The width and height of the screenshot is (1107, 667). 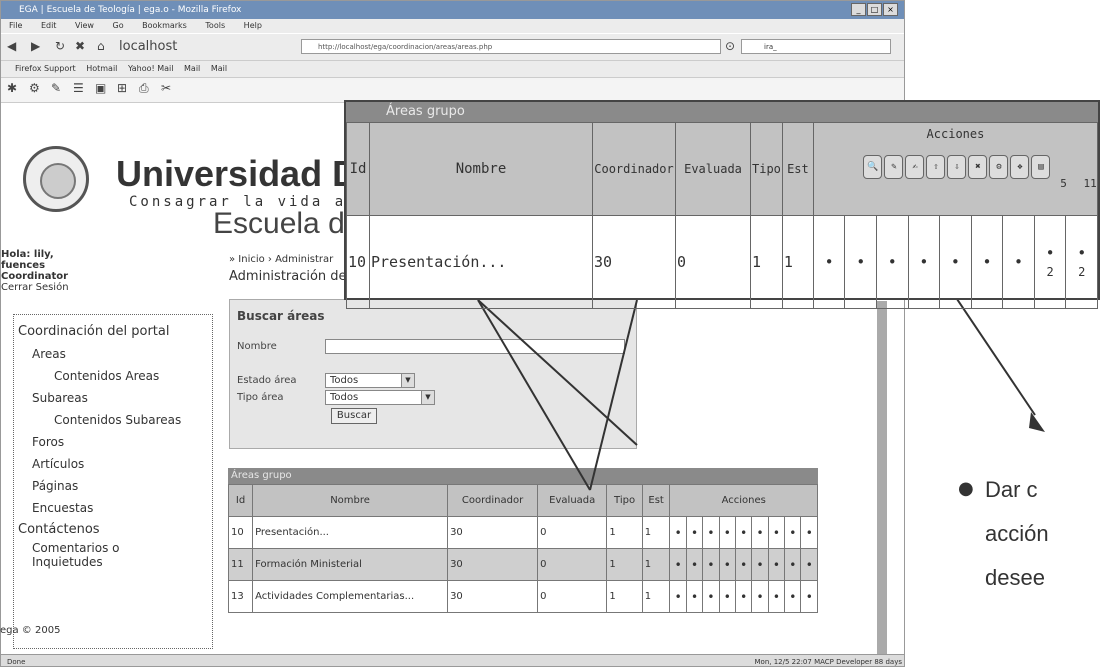 I want to click on toolbar-icon: ⚙, so click(x=34, y=88).